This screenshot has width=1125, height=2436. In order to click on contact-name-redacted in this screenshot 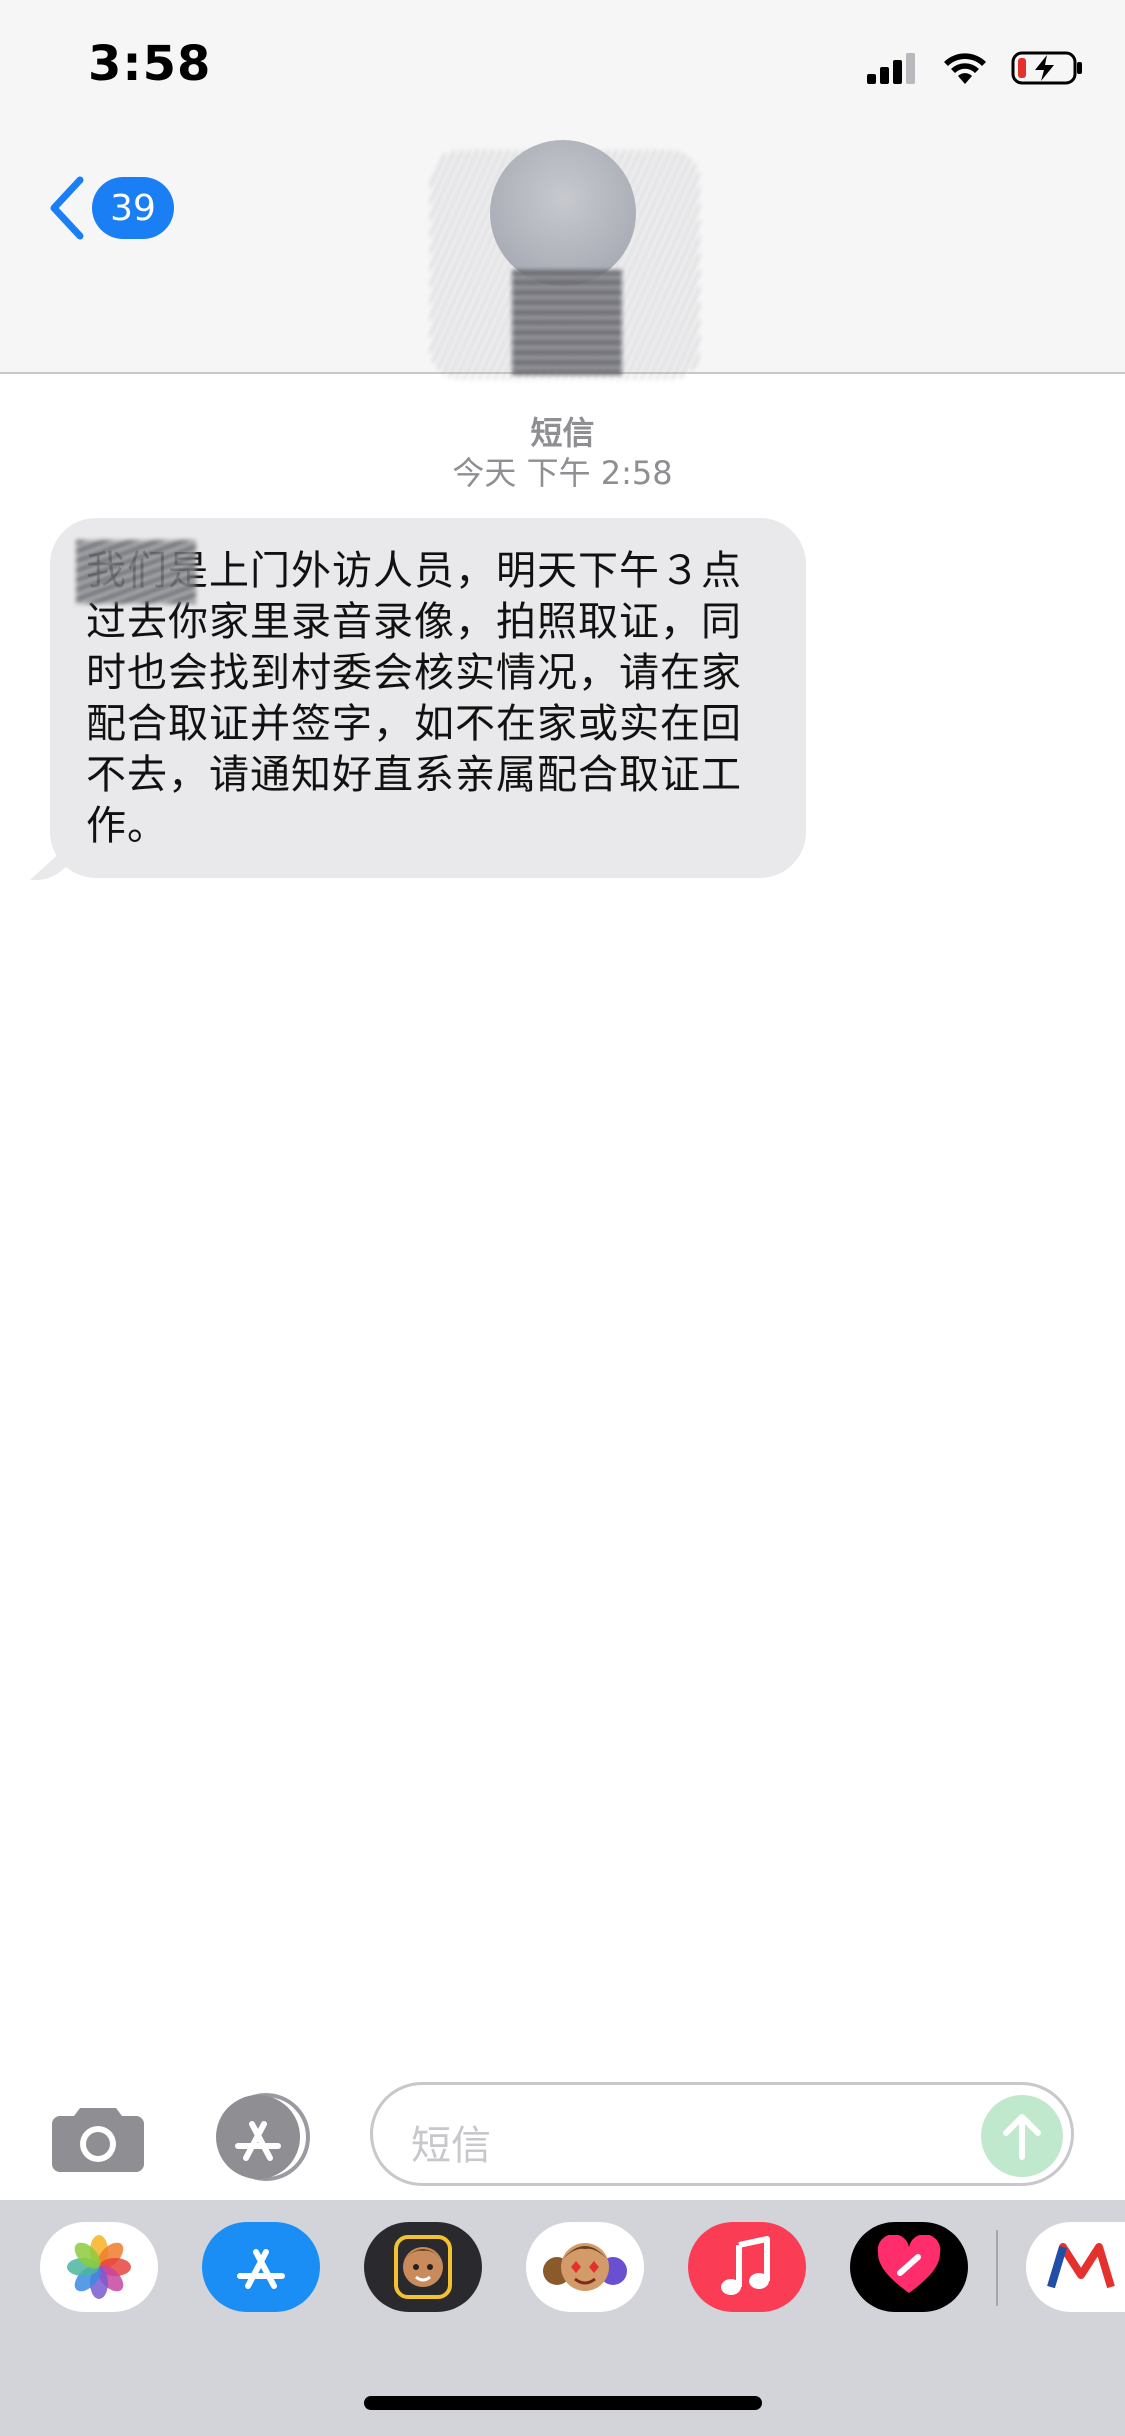, I will do `click(567, 322)`.